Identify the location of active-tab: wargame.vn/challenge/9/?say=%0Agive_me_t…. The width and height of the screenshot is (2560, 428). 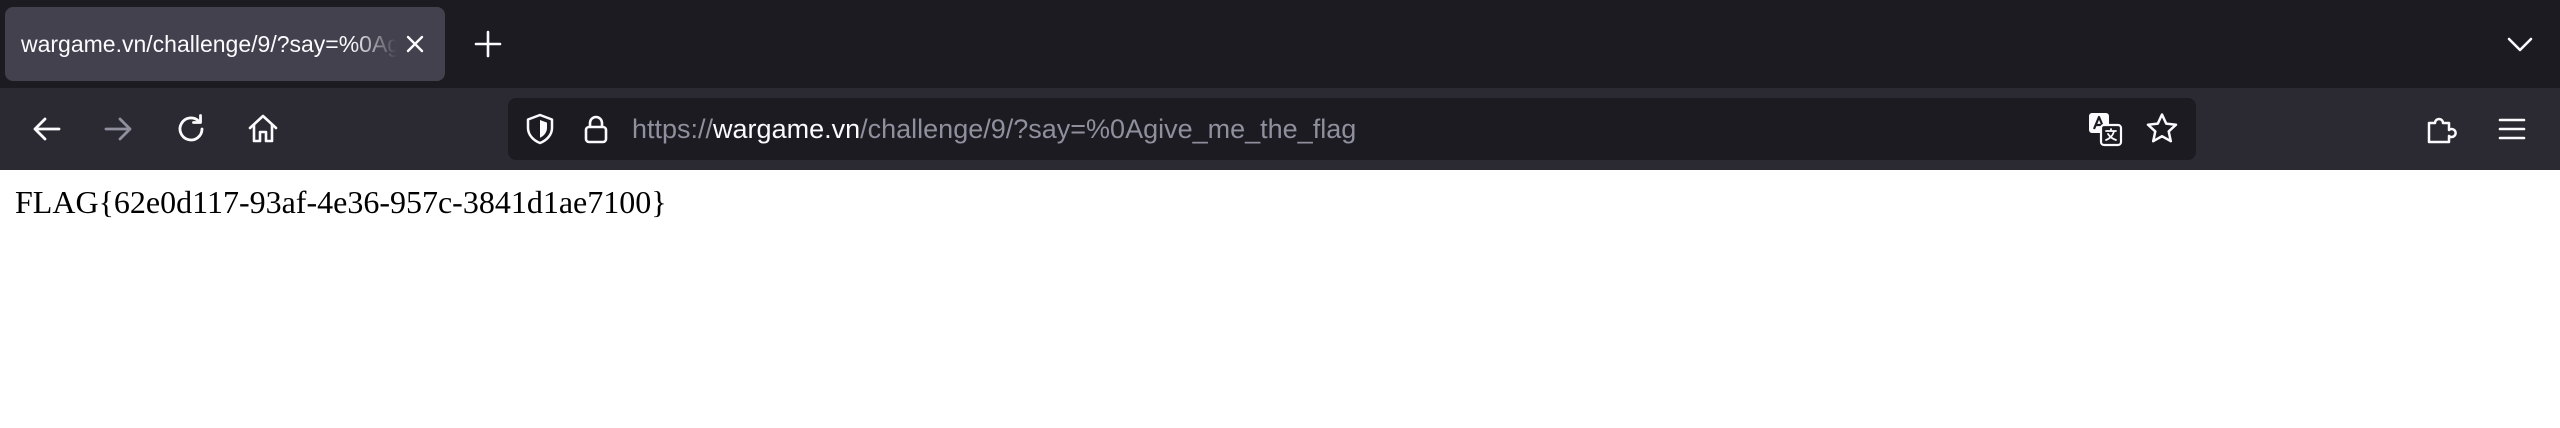
(225, 44).